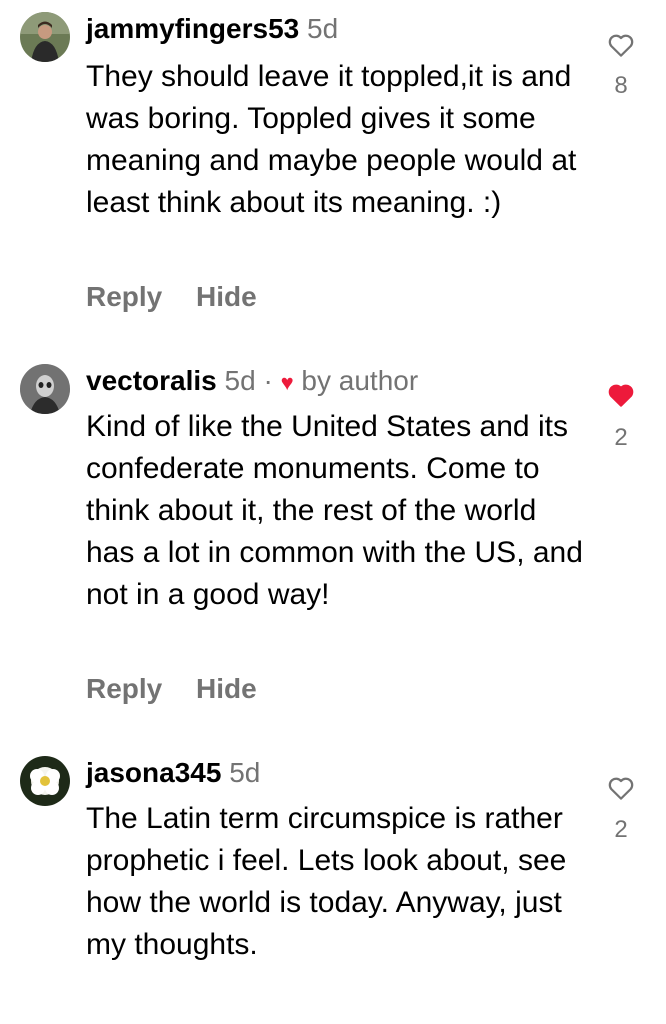 The width and height of the screenshot is (666, 1024). What do you see at coordinates (621, 85) in the screenshot?
I see `like-count: 8` at bounding box center [621, 85].